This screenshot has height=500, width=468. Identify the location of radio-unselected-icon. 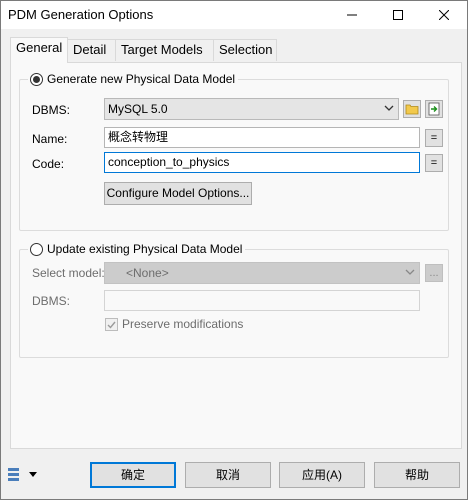
(36, 249).